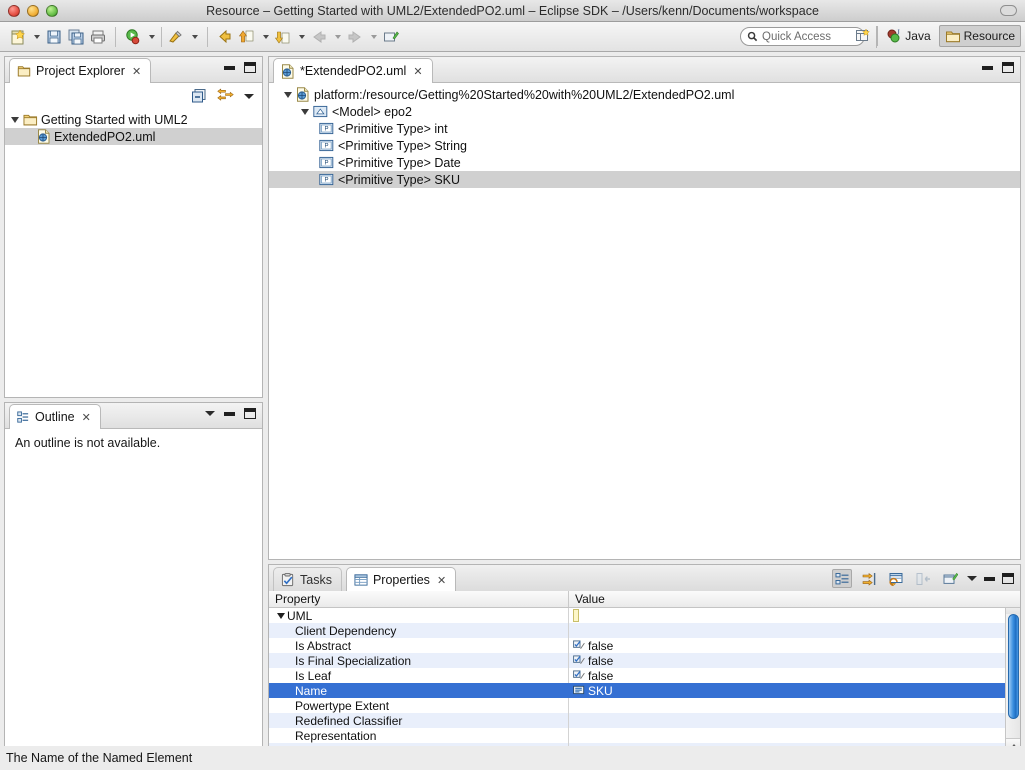  Describe the element at coordinates (373, 37) in the screenshot. I see `next-annotation-dropdown` at that location.